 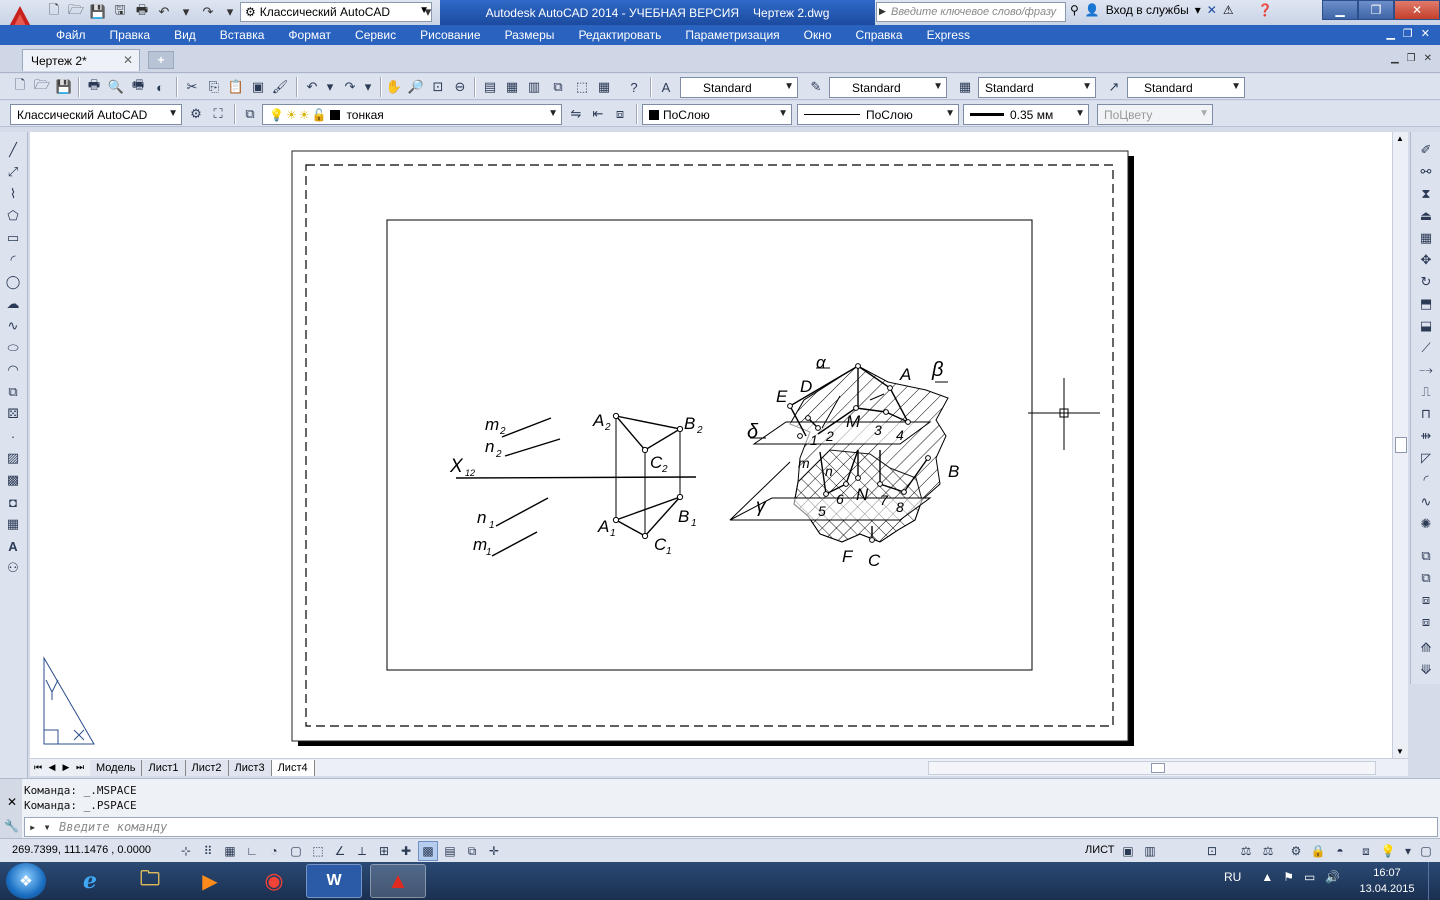 What do you see at coordinates (971, 12) in the screenshot?
I see `search-input: ▶ Введите ключевое слово/фразу` at bounding box center [971, 12].